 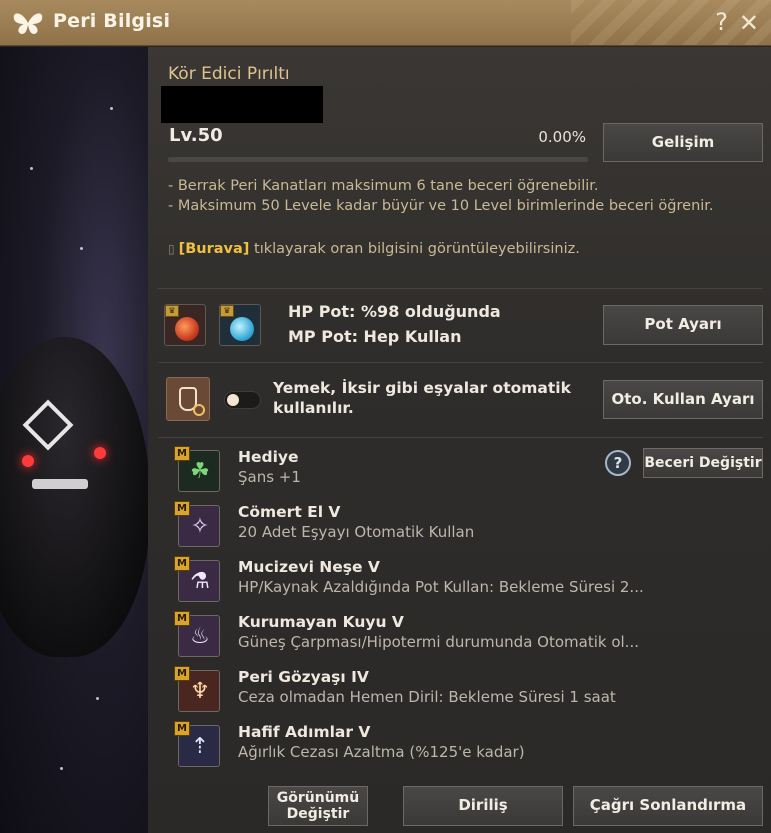 What do you see at coordinates (321, 622) in the screenshot?
I see `skill-name: Kurumayan Kuyu V` at bounding box center [321, 622].